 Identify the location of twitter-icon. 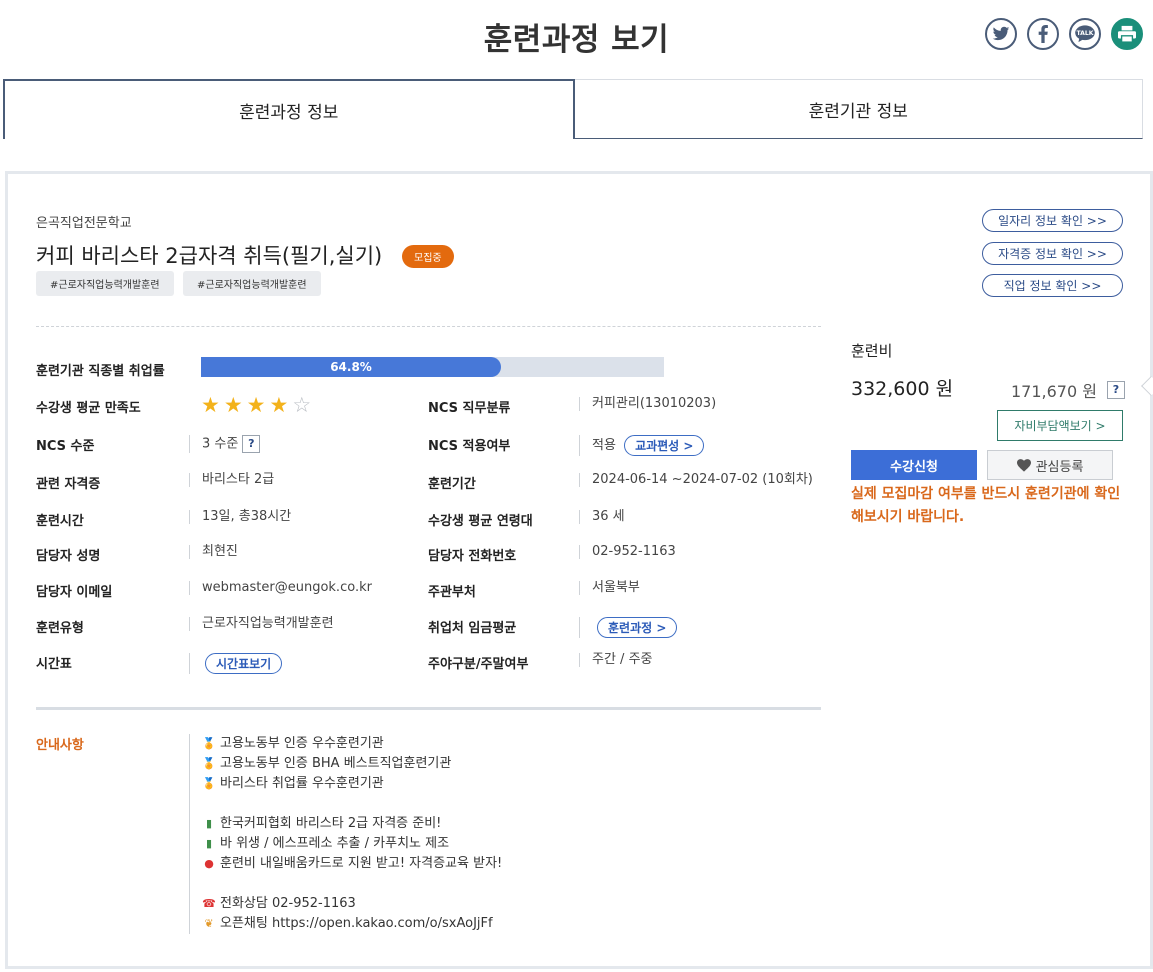
(1001, 34).